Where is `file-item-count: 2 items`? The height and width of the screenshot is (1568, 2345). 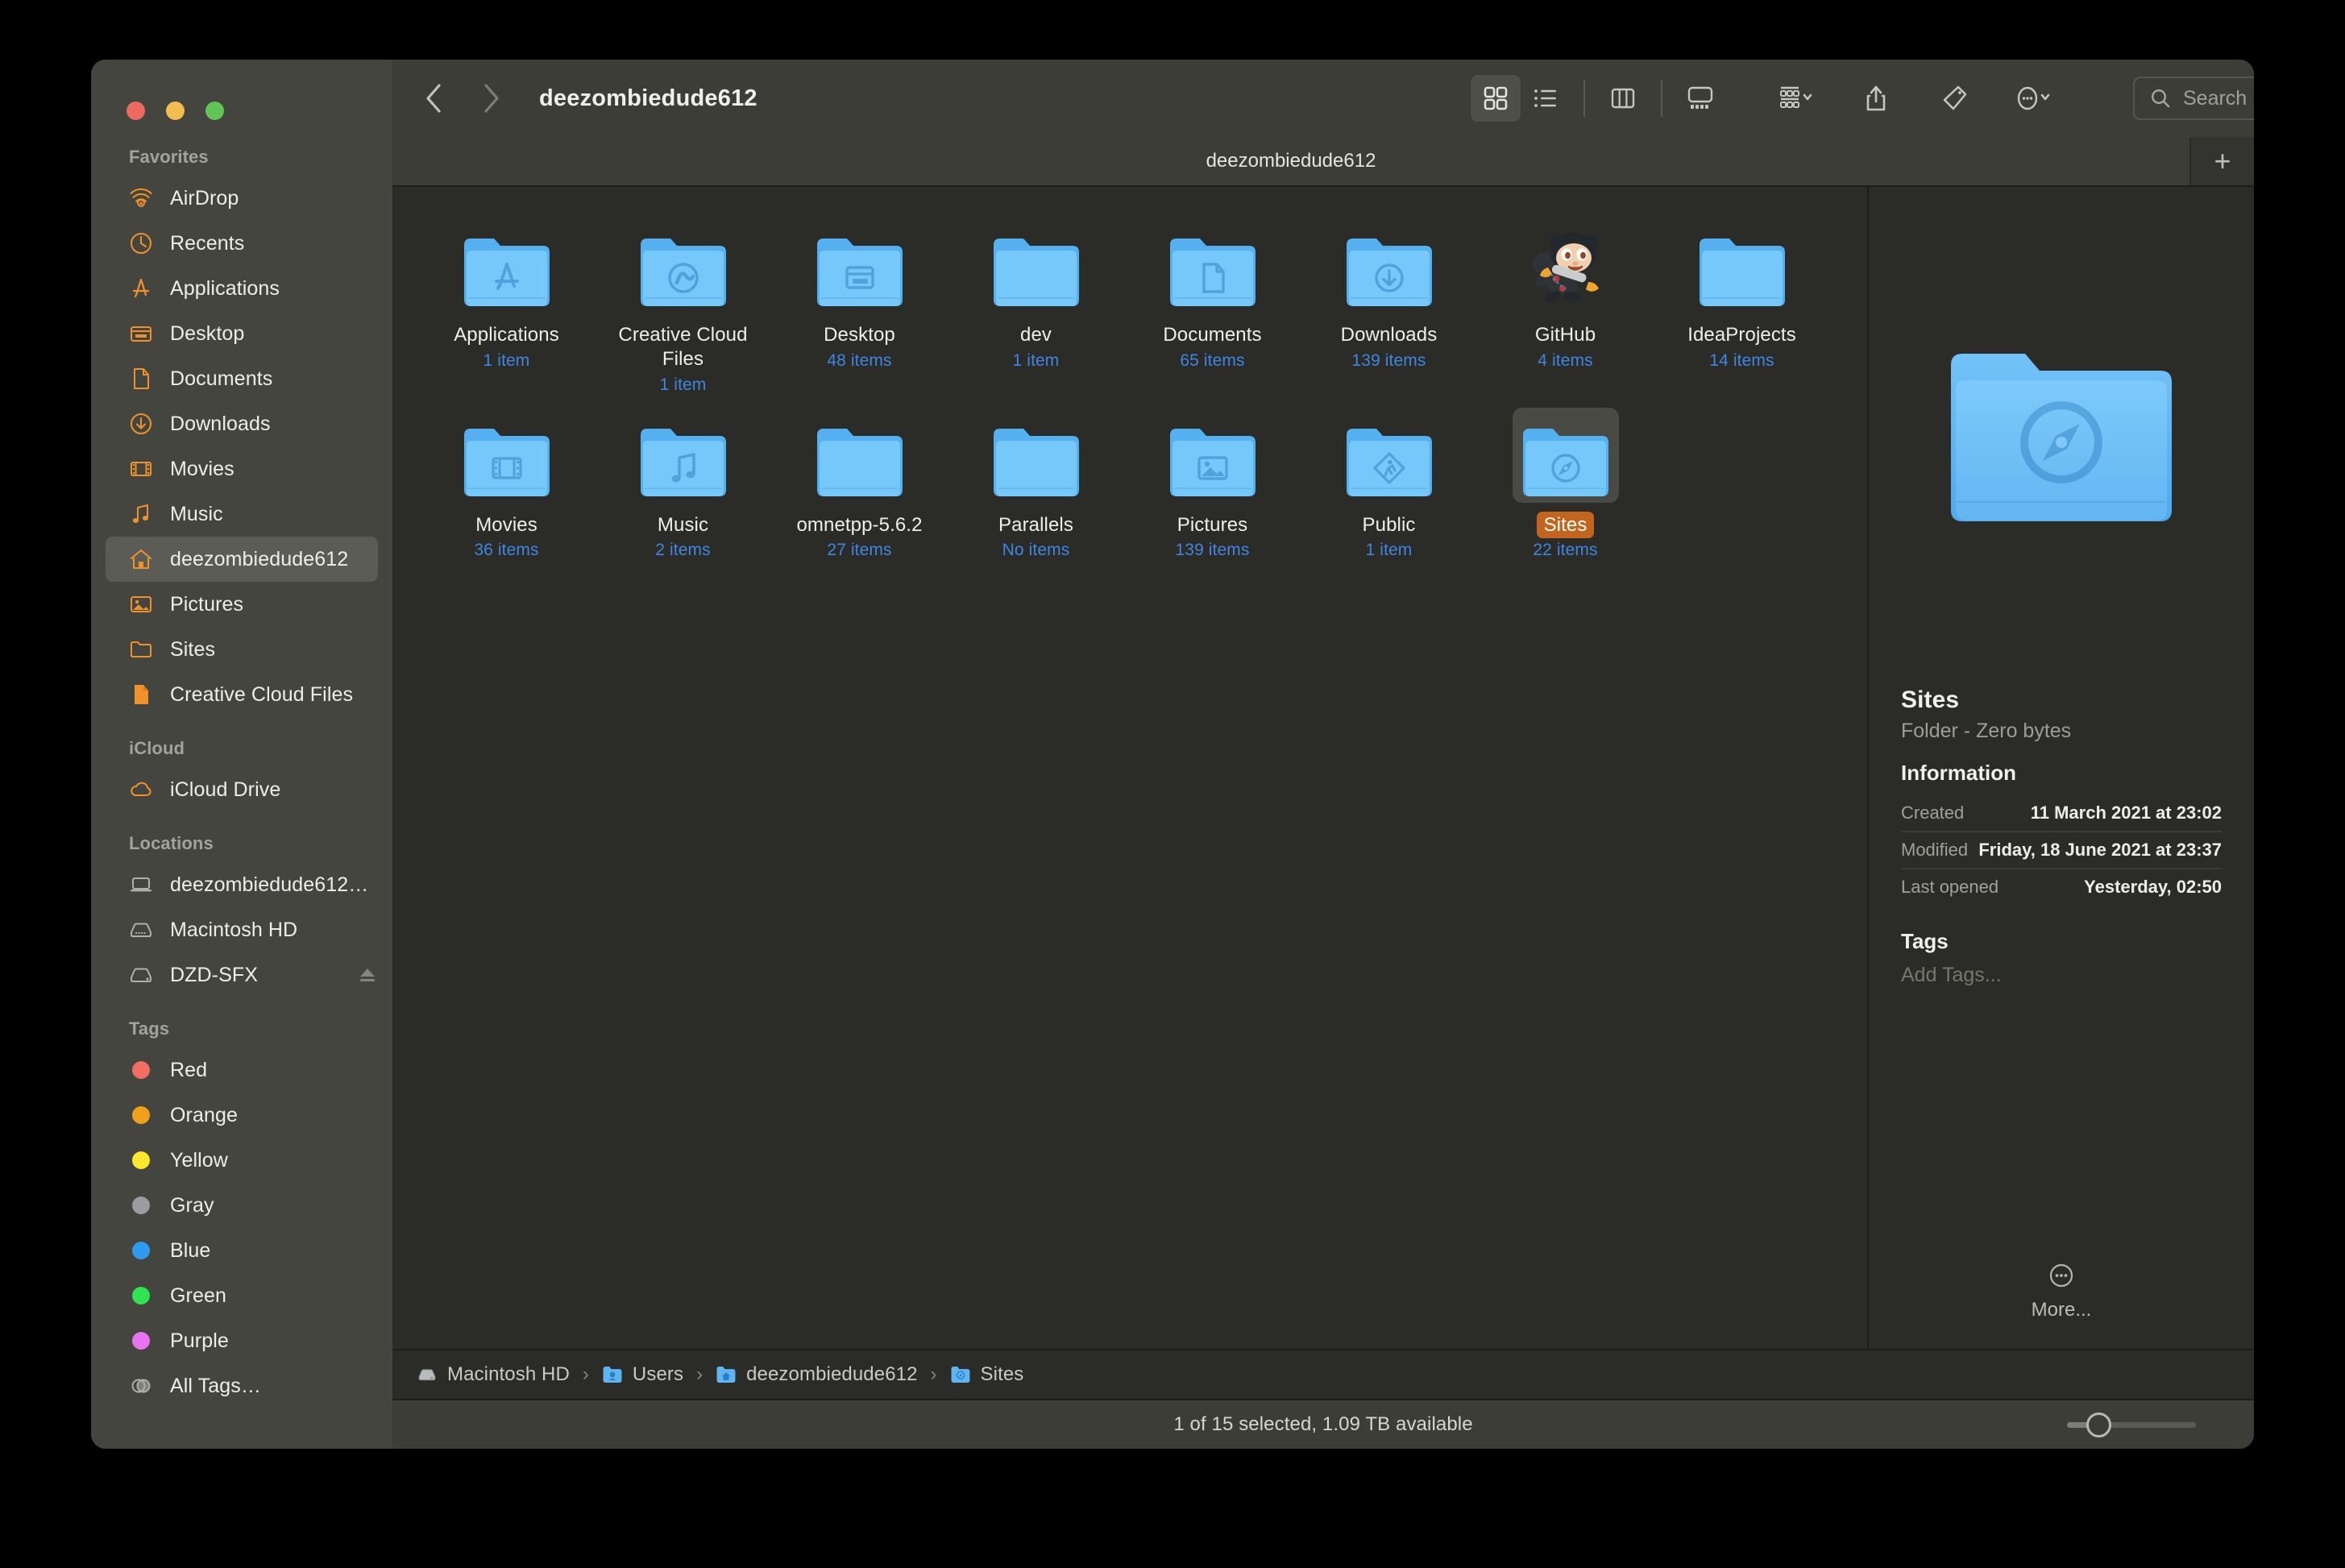 file-item-count: 2 items is located at coordinates (683, 550).